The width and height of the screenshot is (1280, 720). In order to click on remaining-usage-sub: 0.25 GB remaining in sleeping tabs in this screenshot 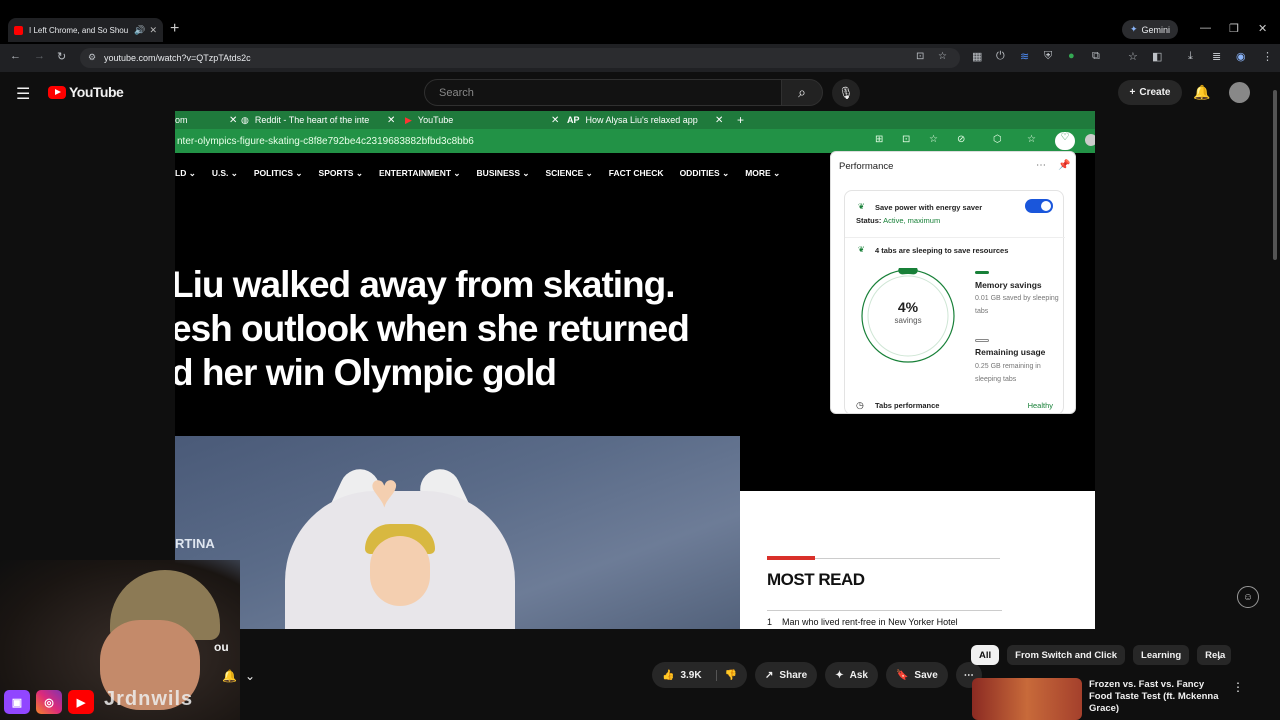, I will do `click(1008, 373)`.